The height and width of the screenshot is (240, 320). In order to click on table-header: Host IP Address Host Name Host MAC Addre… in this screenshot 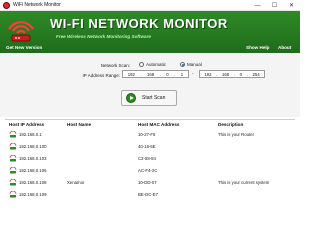, I will do `click(150, 124)`.